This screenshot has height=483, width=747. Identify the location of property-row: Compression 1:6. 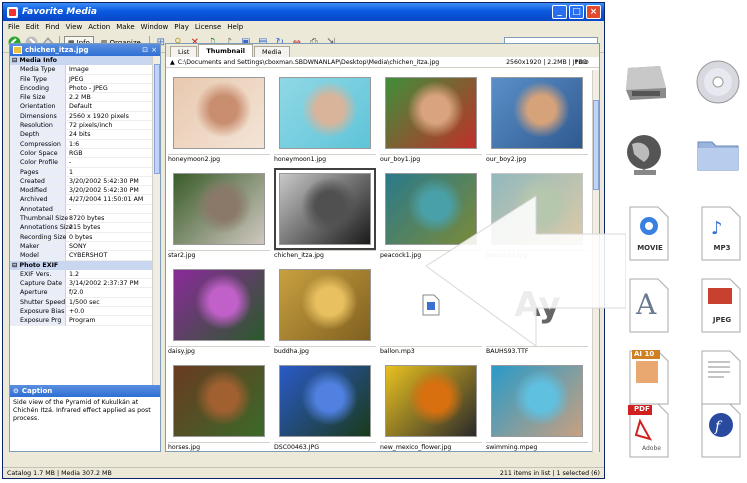
(85, 144).